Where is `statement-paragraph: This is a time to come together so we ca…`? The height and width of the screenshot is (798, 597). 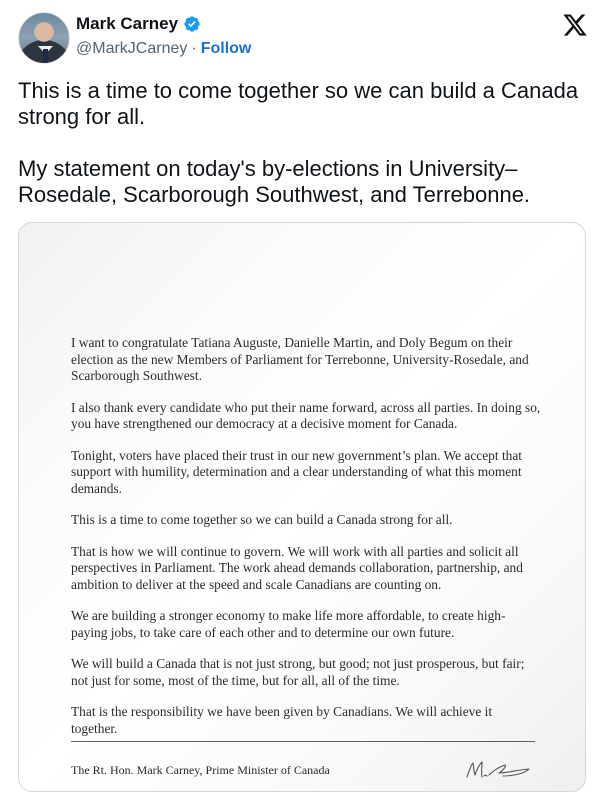
statement-paragraph: This is a time to come together so we ca… is located at coordinates (262, 519).